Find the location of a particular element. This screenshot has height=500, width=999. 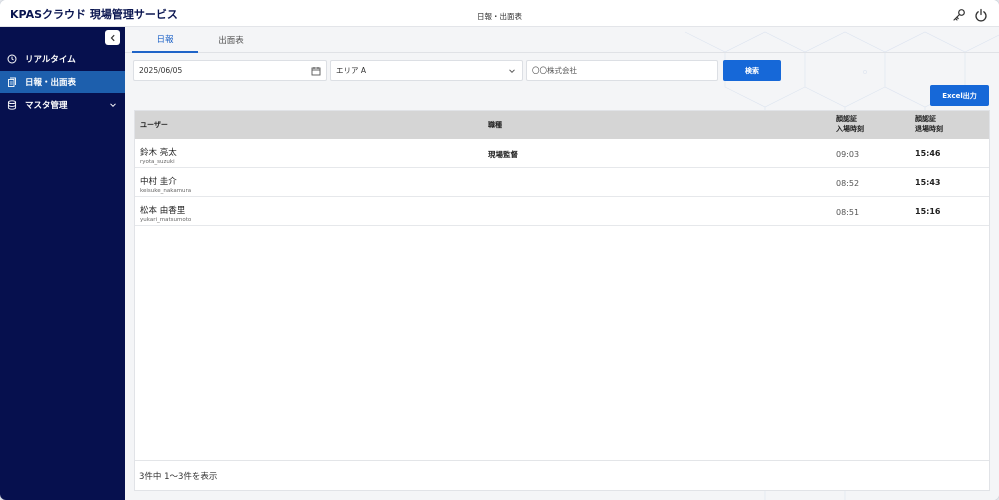

top-header: KPASクラウド 現場管理サービス 日報・出面表 is located at coordinates (499, 13).